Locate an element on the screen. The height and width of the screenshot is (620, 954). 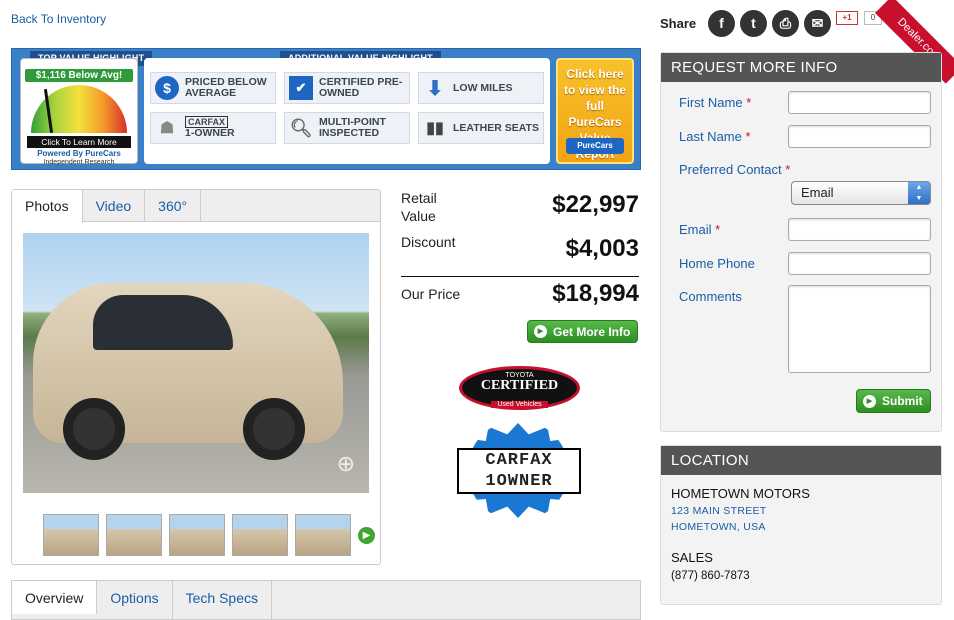
submit-button: ▶ Submit is located at coordinates (893, 401).